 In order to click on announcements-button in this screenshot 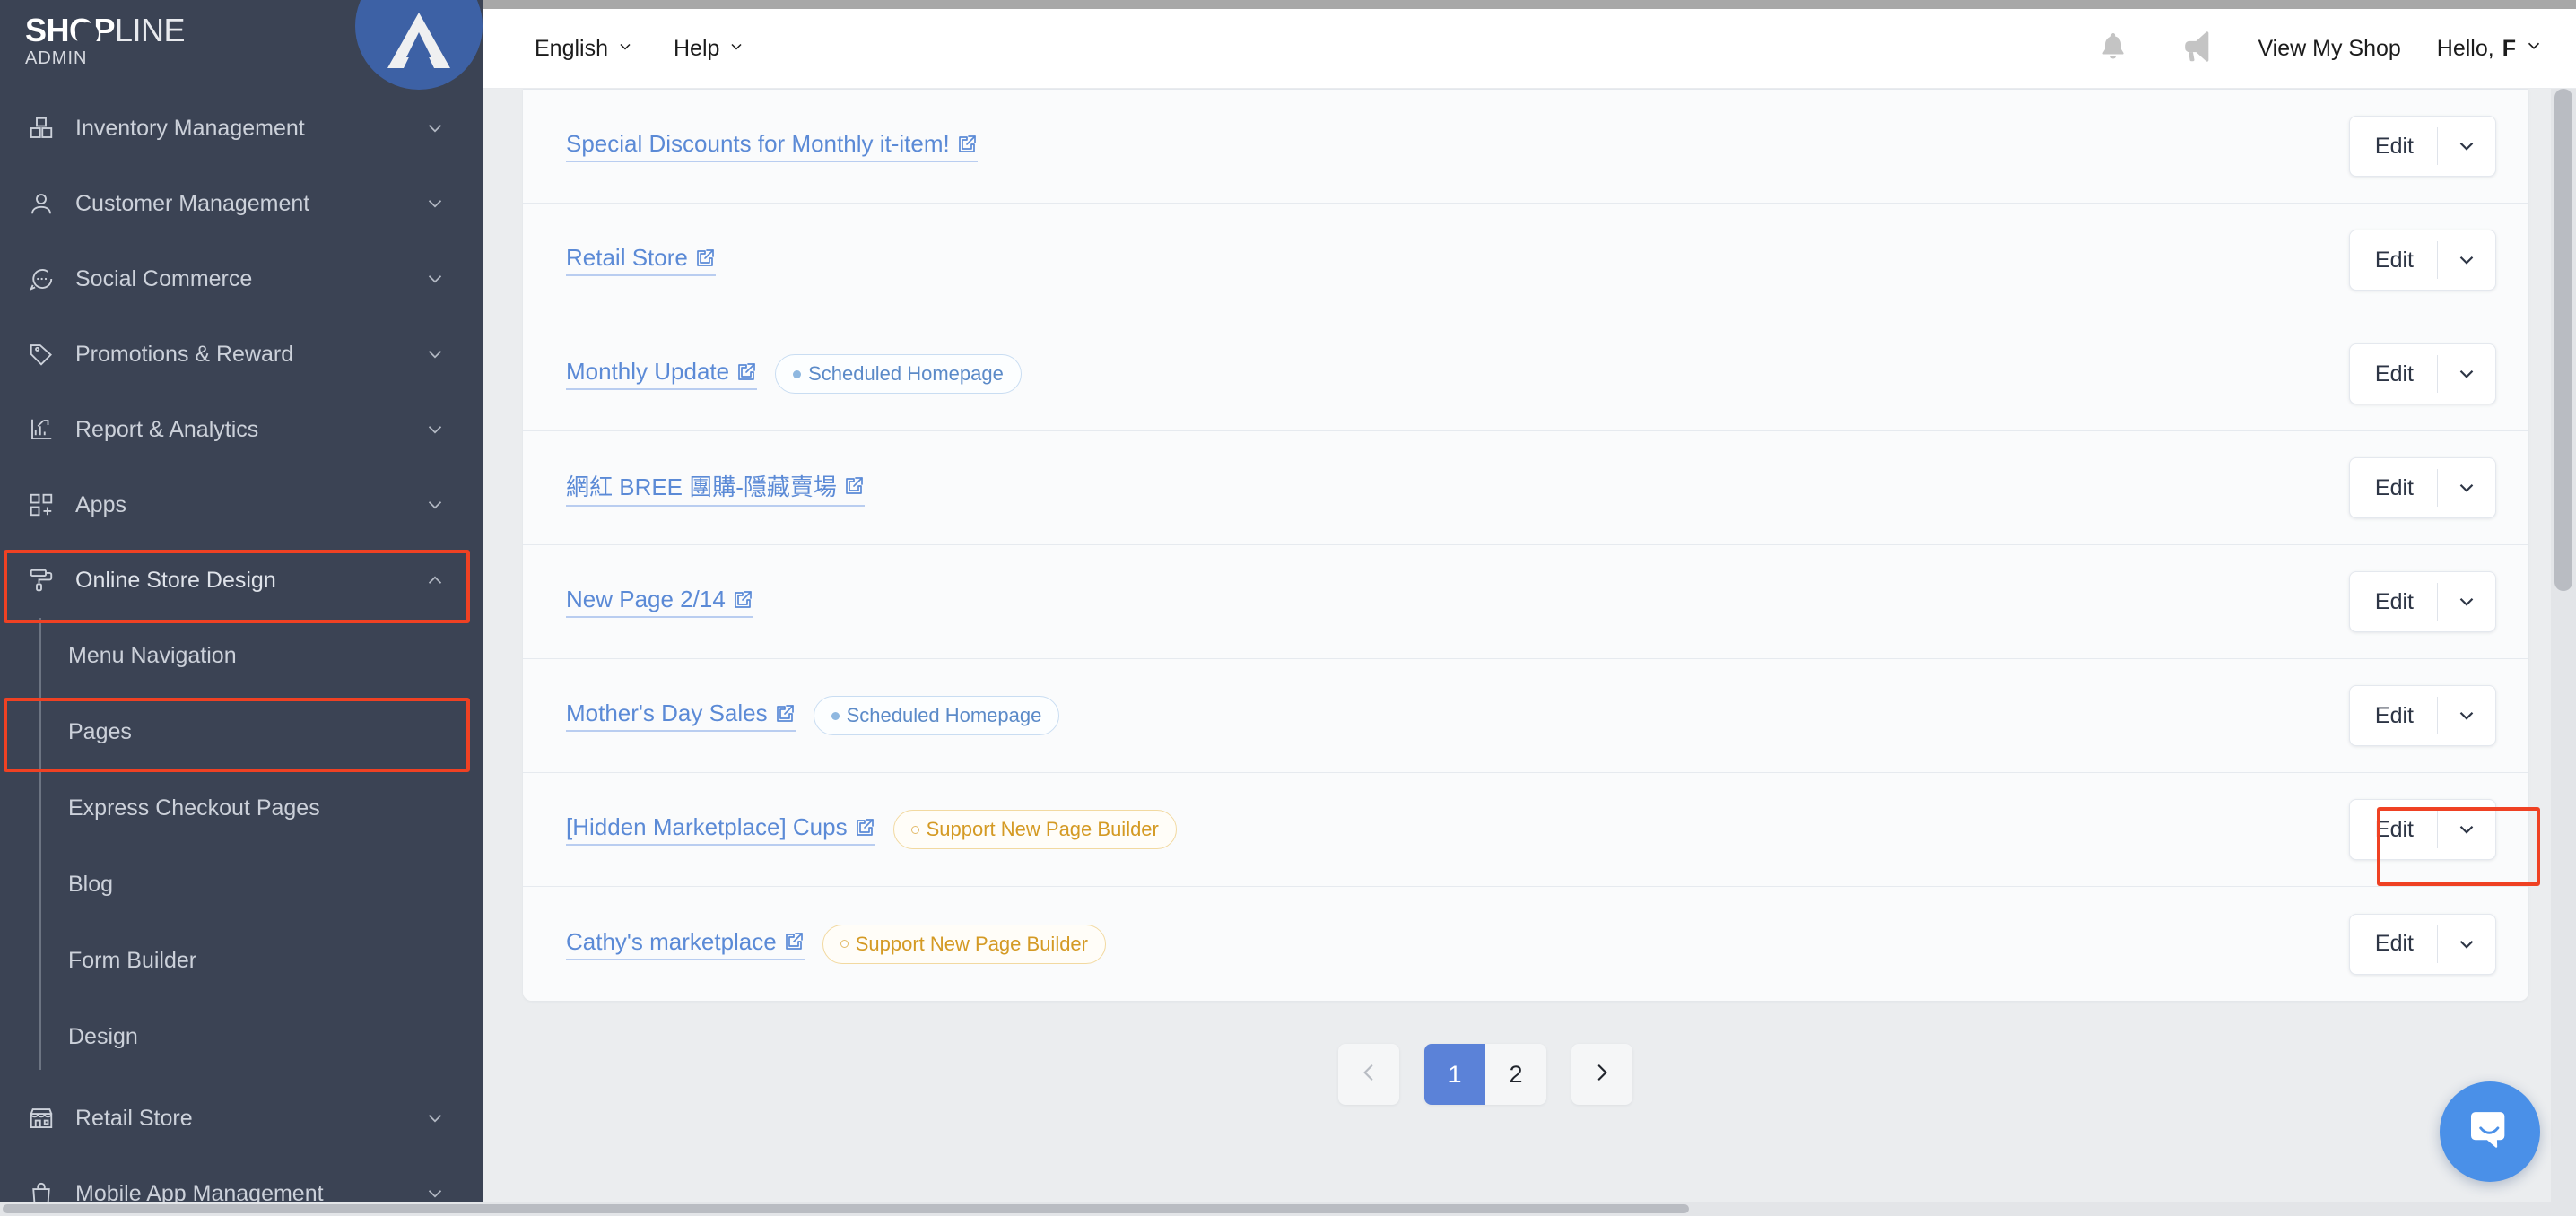, I will do `click(2197, 48)`.